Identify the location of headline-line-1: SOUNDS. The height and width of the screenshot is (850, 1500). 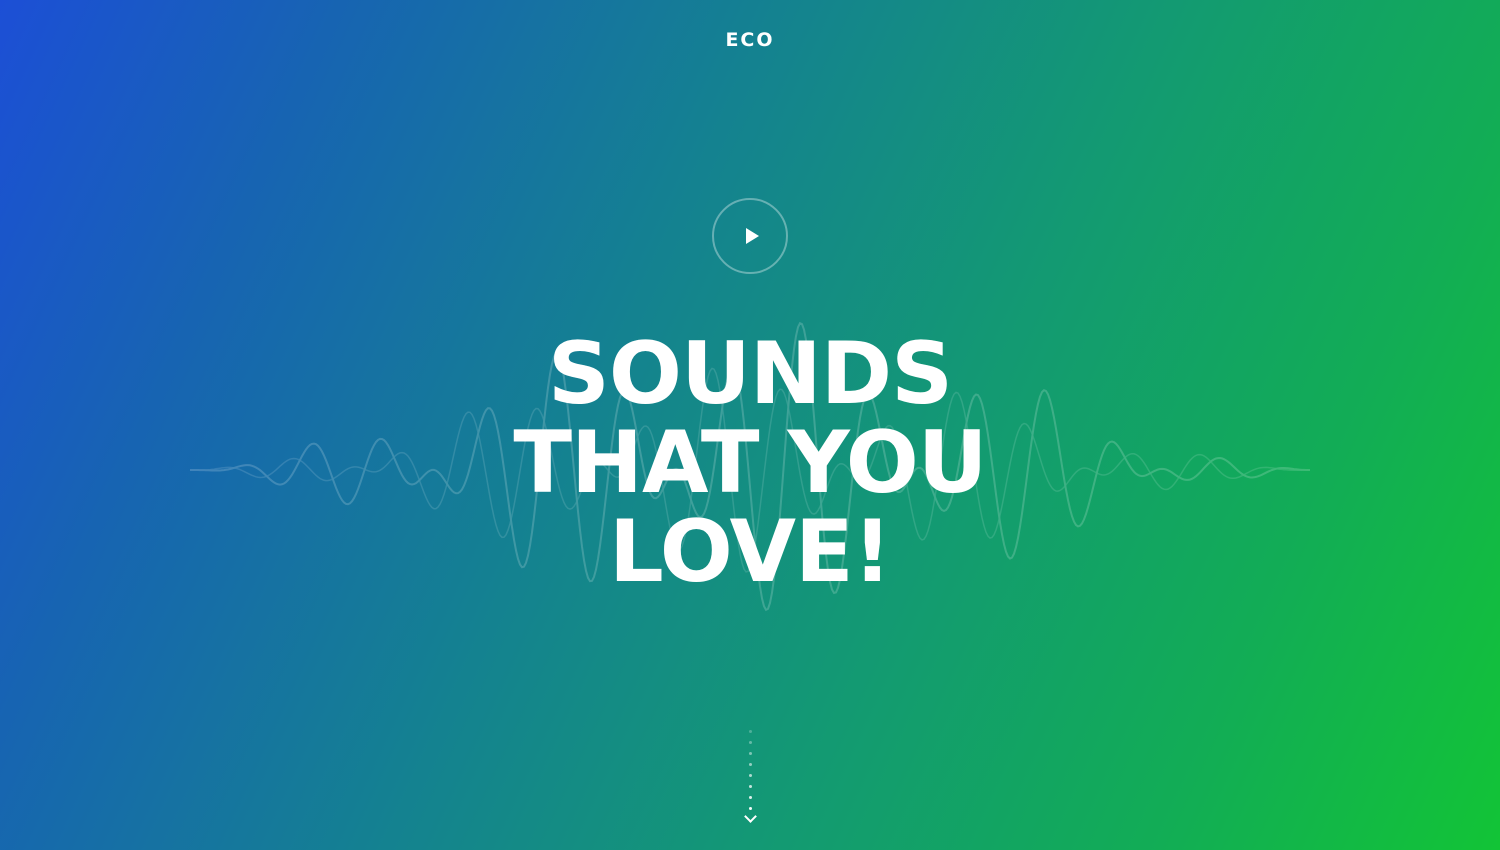
(750, 374).